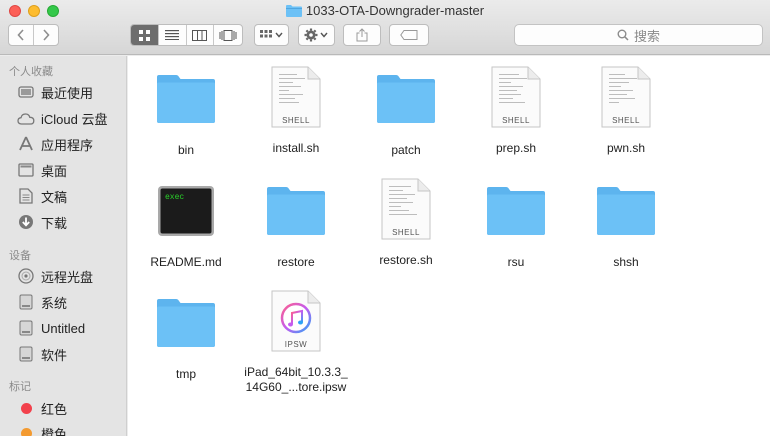  I want to click on file-name: README.md, so click(186, 262).